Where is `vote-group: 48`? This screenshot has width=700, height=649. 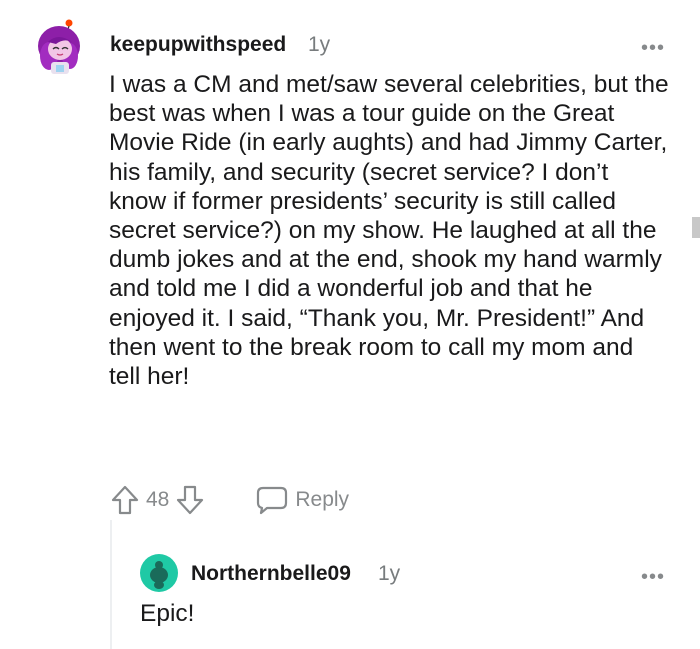 vote-group: 48 is located at coordinates (157, 500).